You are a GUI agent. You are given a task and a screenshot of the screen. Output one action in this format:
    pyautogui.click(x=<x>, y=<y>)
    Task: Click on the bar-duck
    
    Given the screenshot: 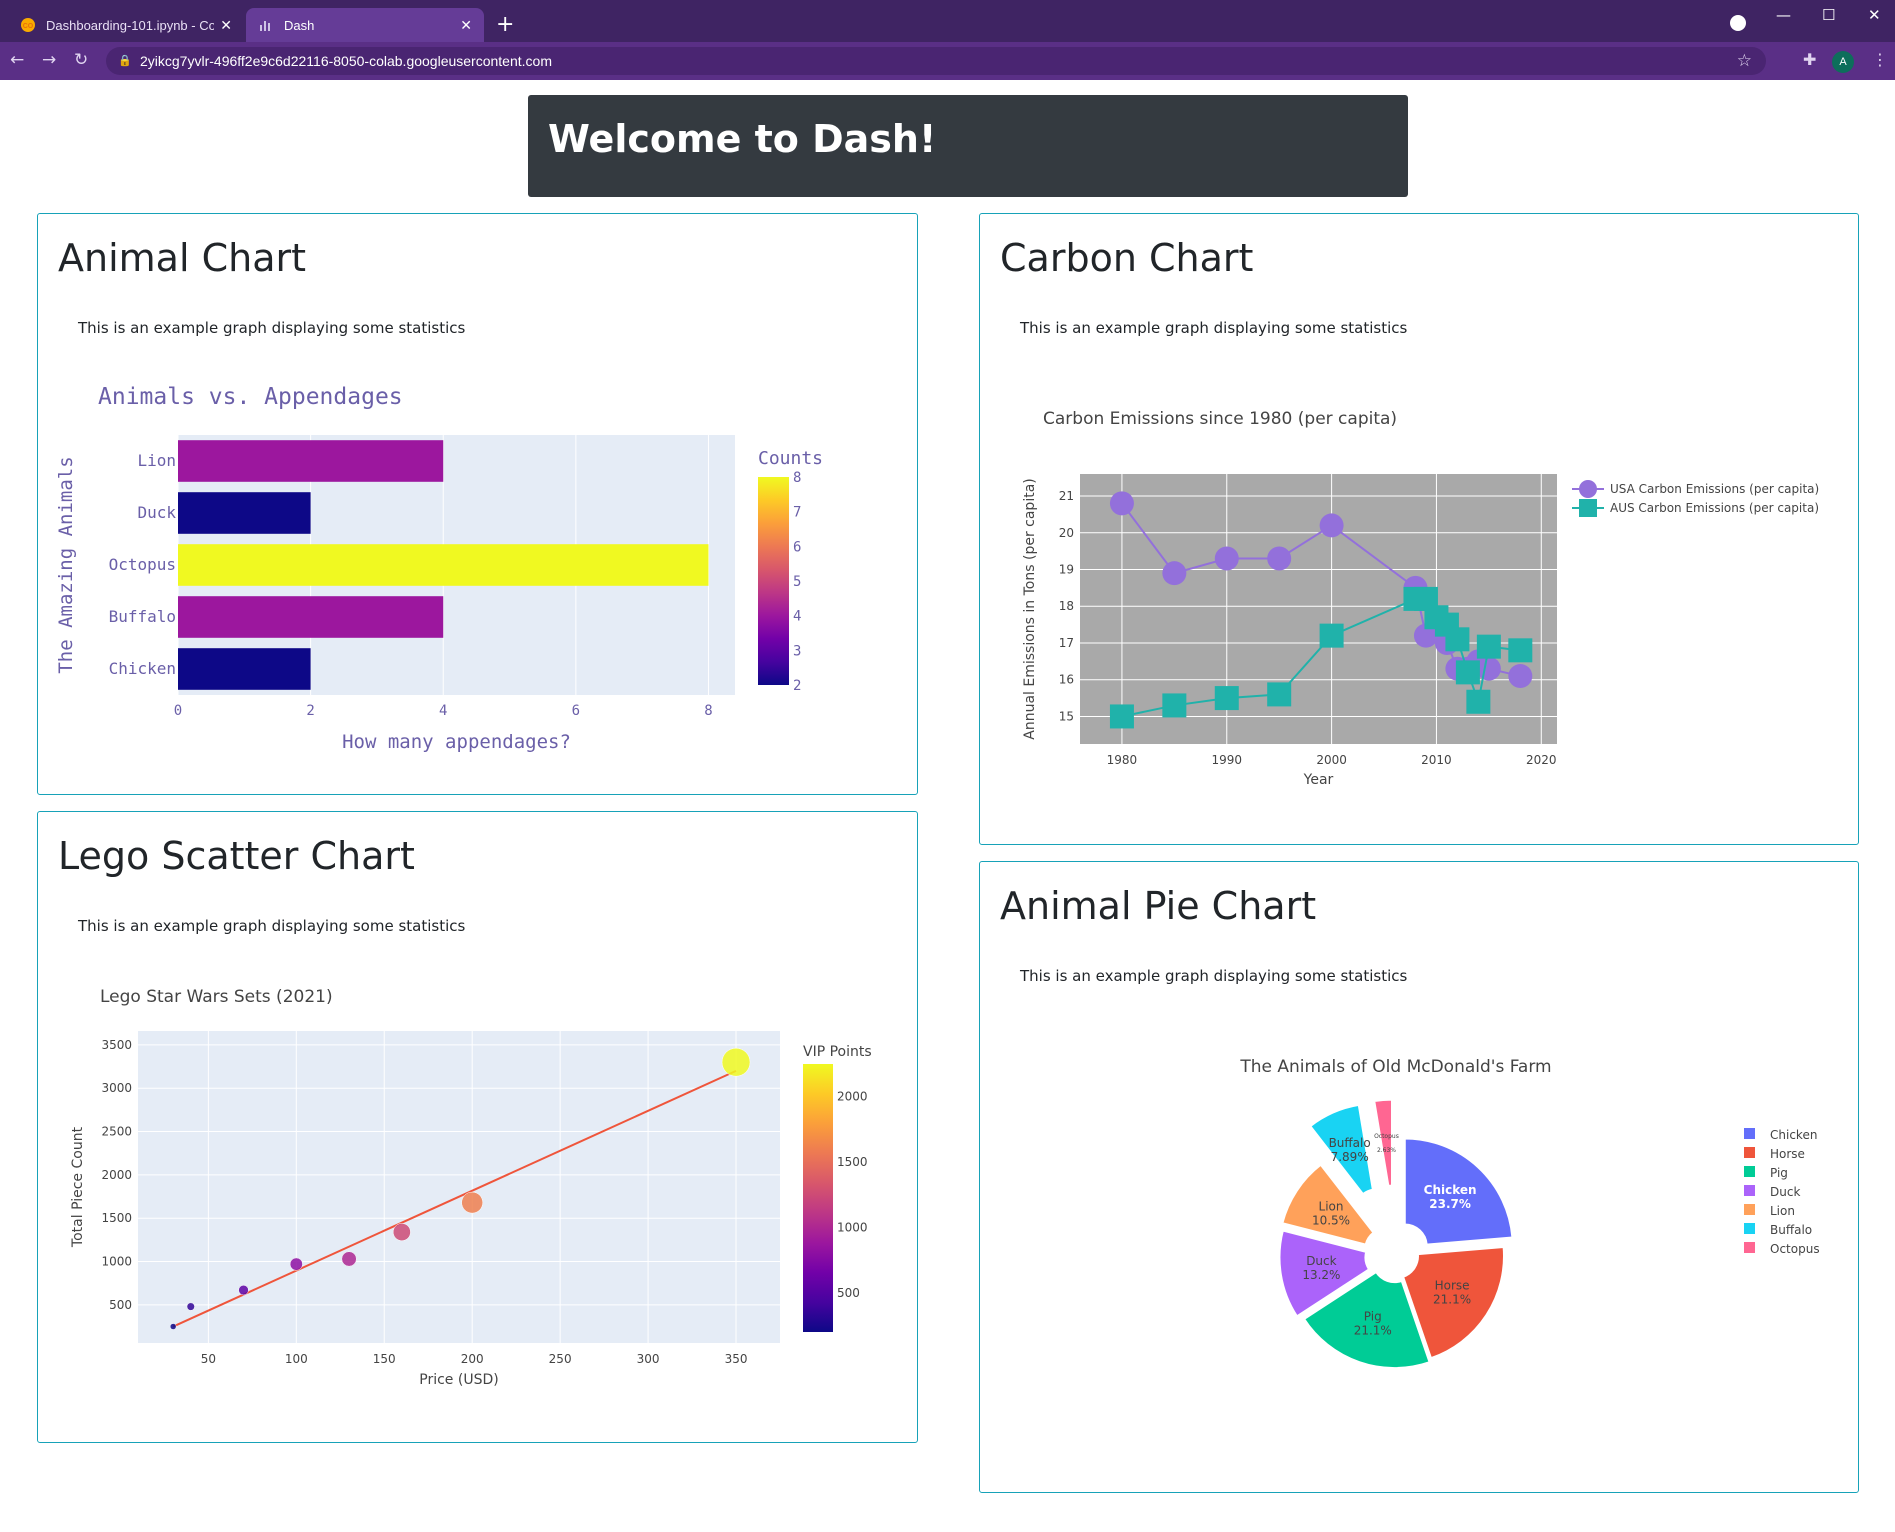 What is the action you would take?
    pyautogui.click(x=244, y=513)
    